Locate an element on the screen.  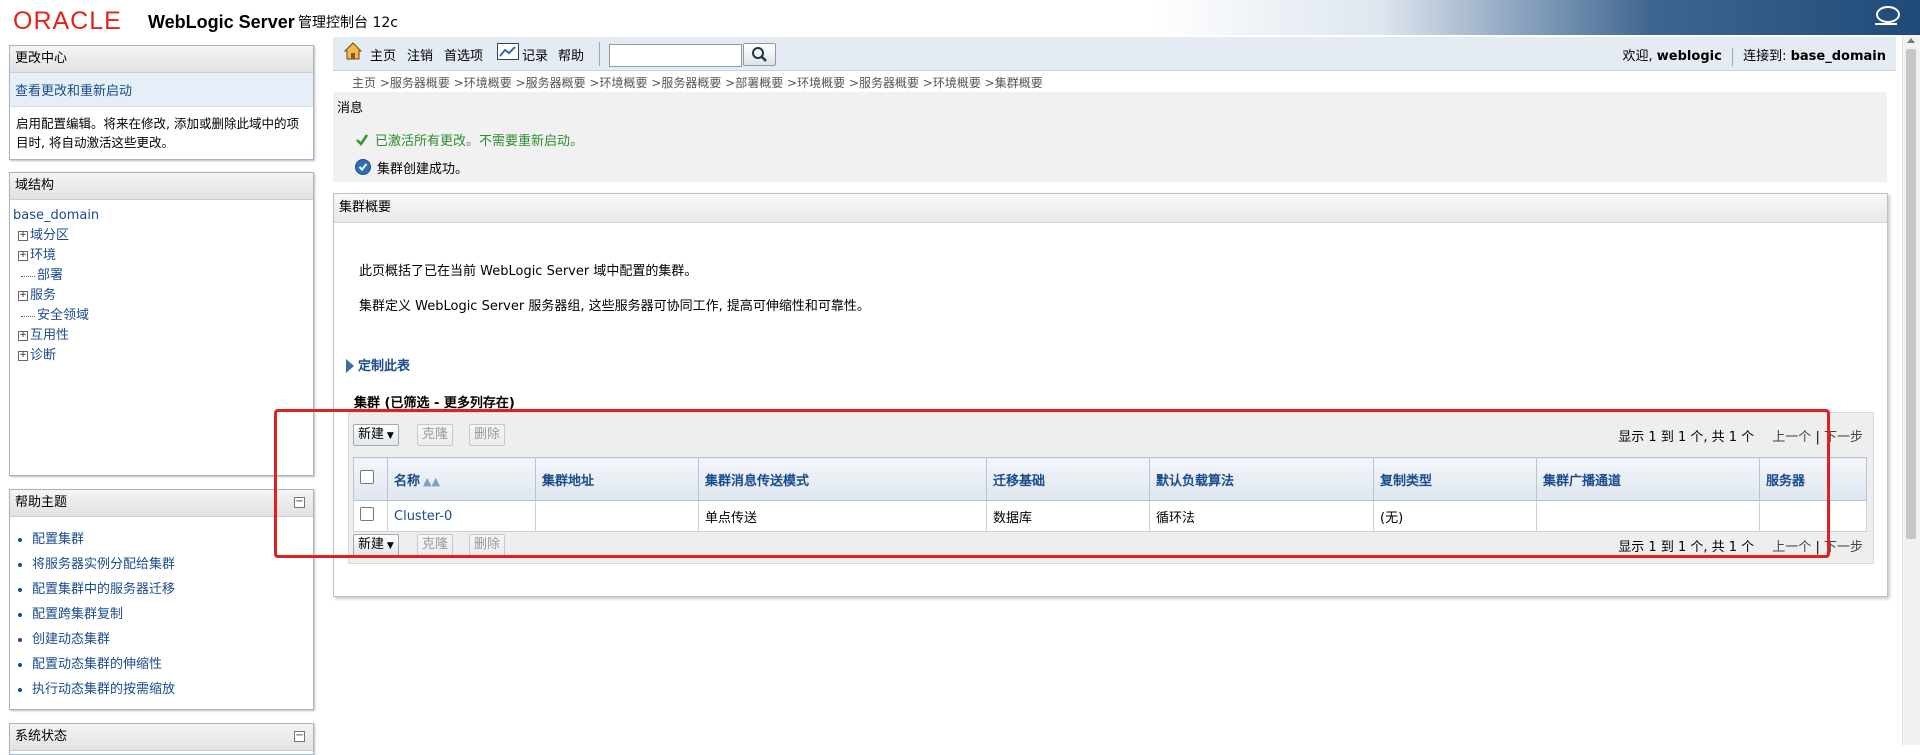
view-changes-link: 查看更改和重新启动 is located at coordinates (161, 90).